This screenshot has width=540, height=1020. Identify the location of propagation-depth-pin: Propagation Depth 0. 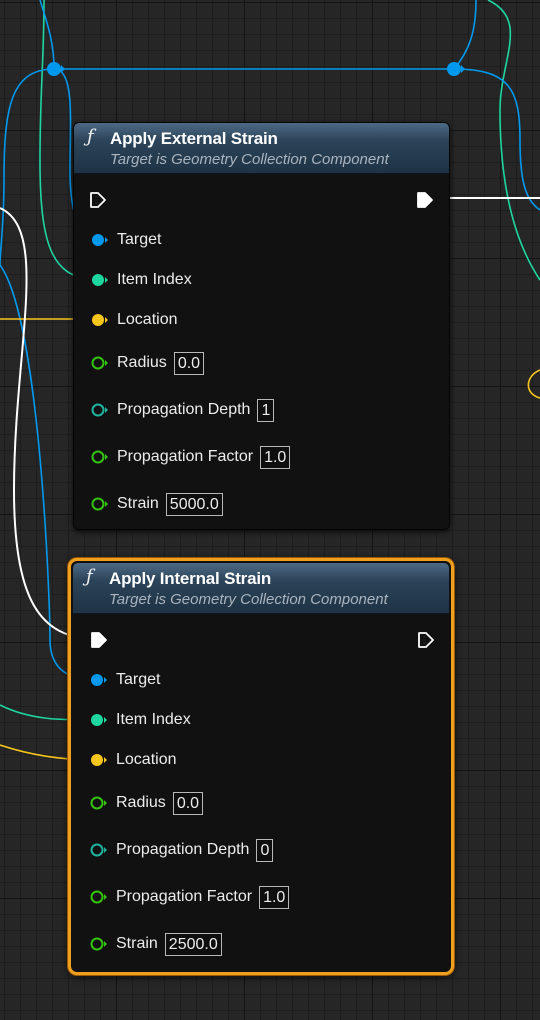
(182, 850).